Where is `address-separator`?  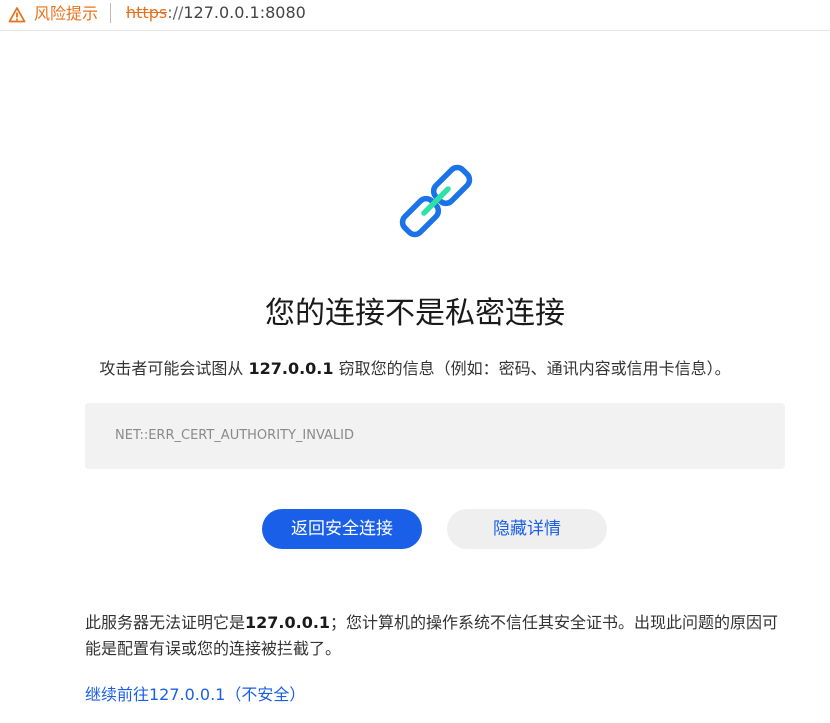 address-separator is located at coordinates (110, 13).